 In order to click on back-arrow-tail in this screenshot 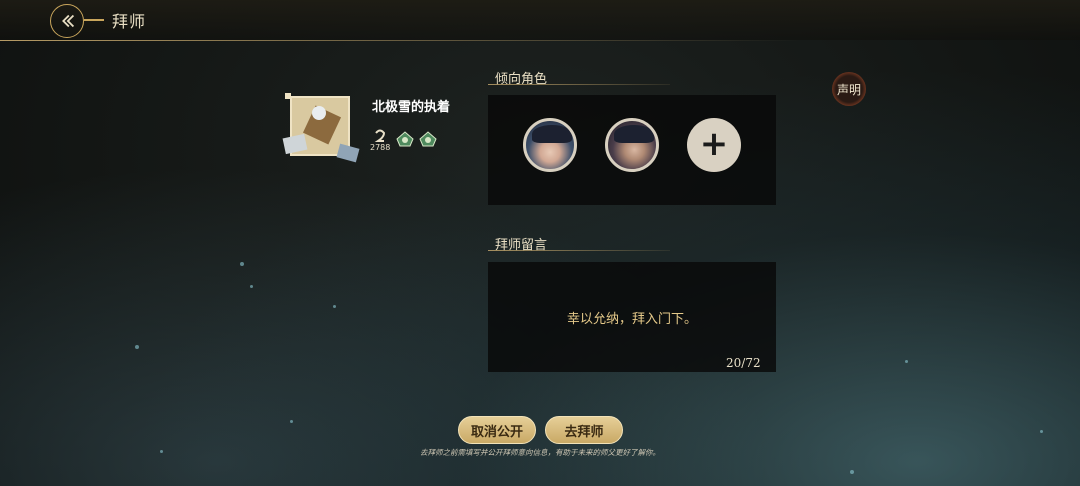, I will do `click(94, 20)`.